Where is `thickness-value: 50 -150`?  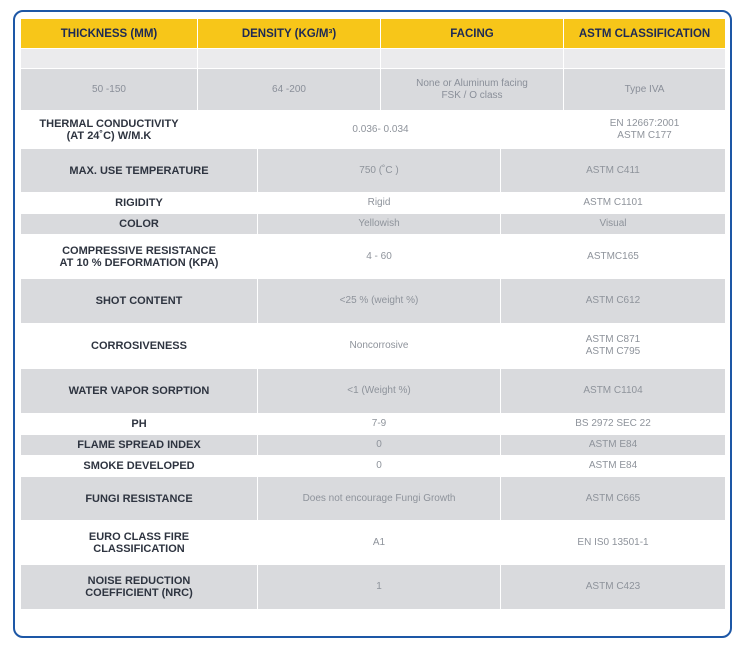 thickness-value: 50 -150 is located at coordinates (109, 89).